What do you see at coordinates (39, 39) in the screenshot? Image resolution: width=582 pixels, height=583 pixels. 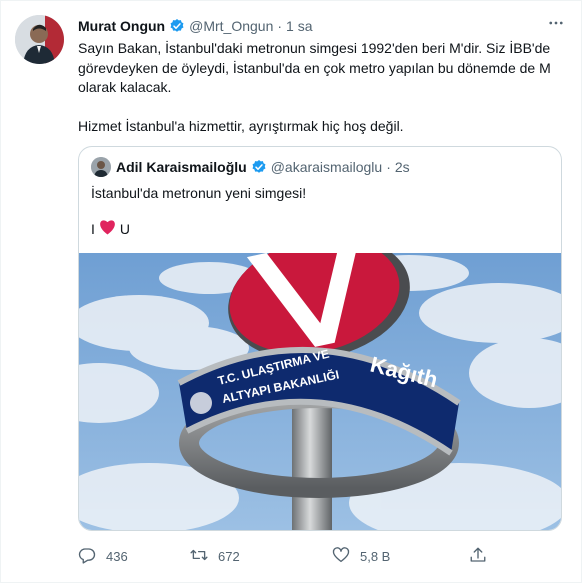 I see `author-avatar` at bounding box center [39, 39].